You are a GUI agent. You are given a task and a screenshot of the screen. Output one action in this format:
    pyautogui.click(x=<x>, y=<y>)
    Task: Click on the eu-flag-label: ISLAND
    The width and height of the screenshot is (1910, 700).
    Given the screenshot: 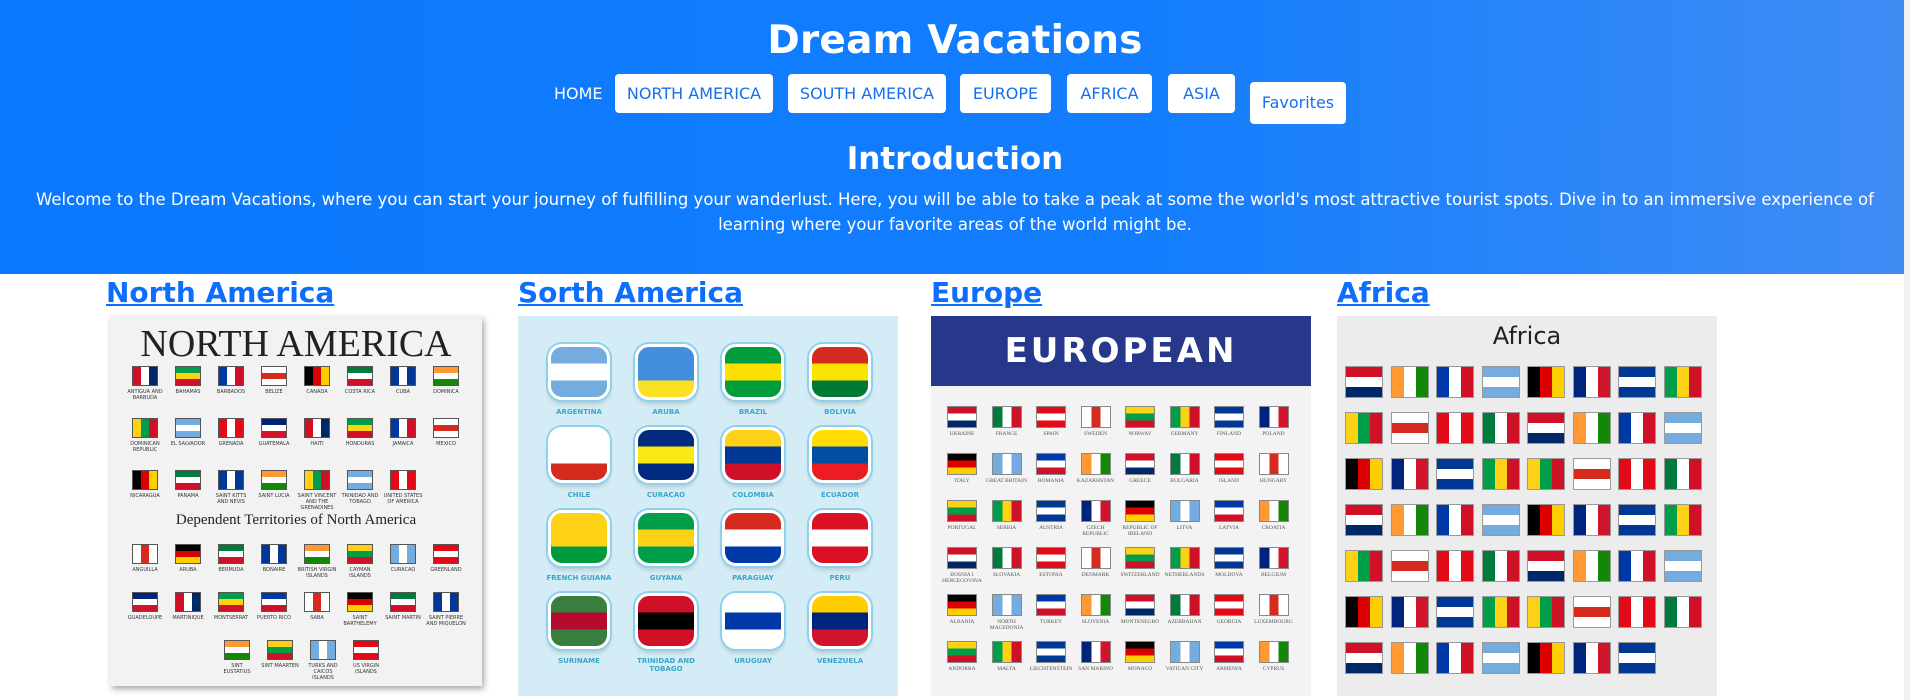 What is the action you would take?
    pyautogui.click(x=1229, y=481)
    